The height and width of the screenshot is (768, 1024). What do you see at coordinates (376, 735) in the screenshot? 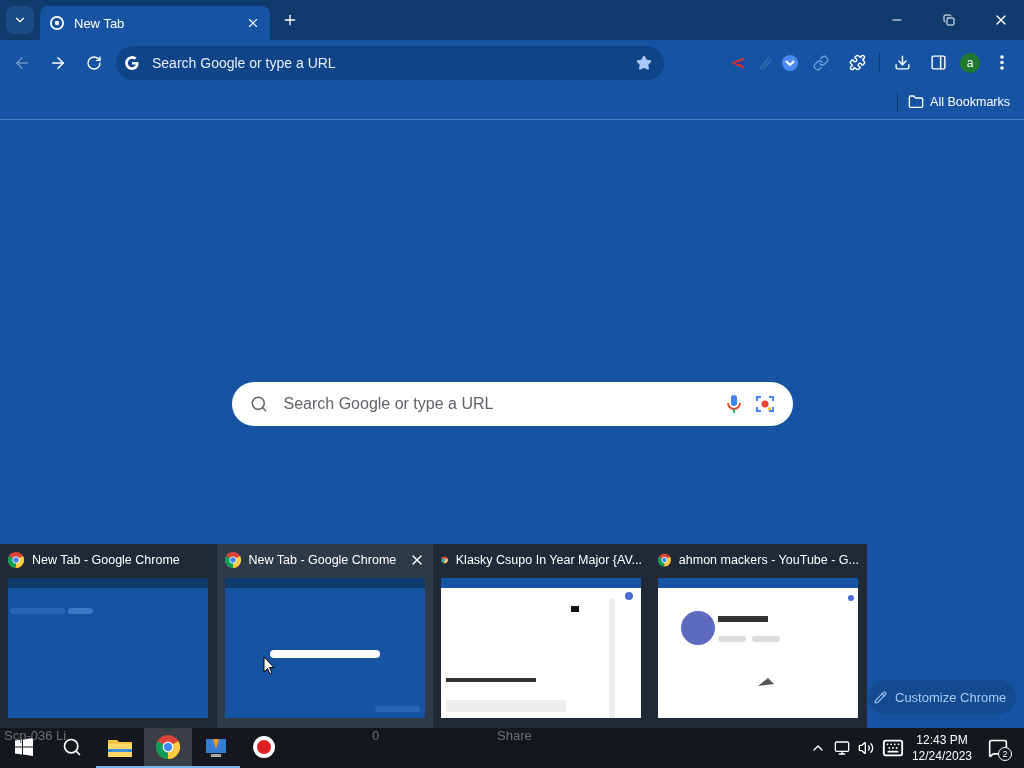
I see `background-text: 0` at bounding box center [376, 735].